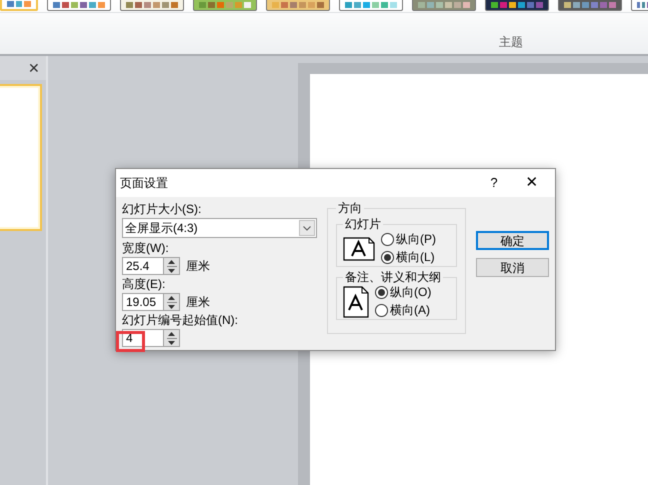 The height and width of the screenshot is (485, 648). Describe the element at coordinates (494, 183) in the screenshot. I see `help-button: ?` at that location.